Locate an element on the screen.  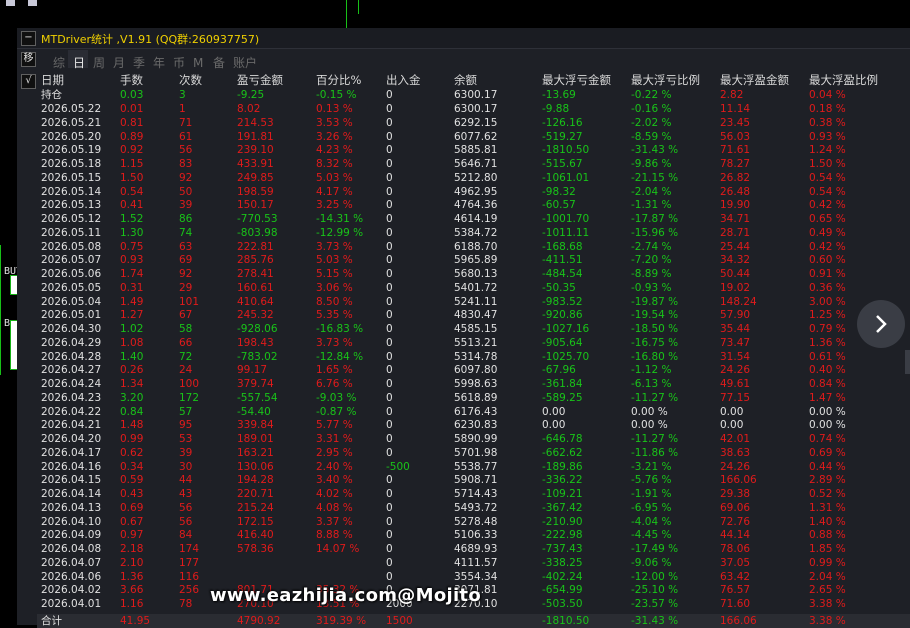
tab-currency: 币 is located at coordinates (183, 62).